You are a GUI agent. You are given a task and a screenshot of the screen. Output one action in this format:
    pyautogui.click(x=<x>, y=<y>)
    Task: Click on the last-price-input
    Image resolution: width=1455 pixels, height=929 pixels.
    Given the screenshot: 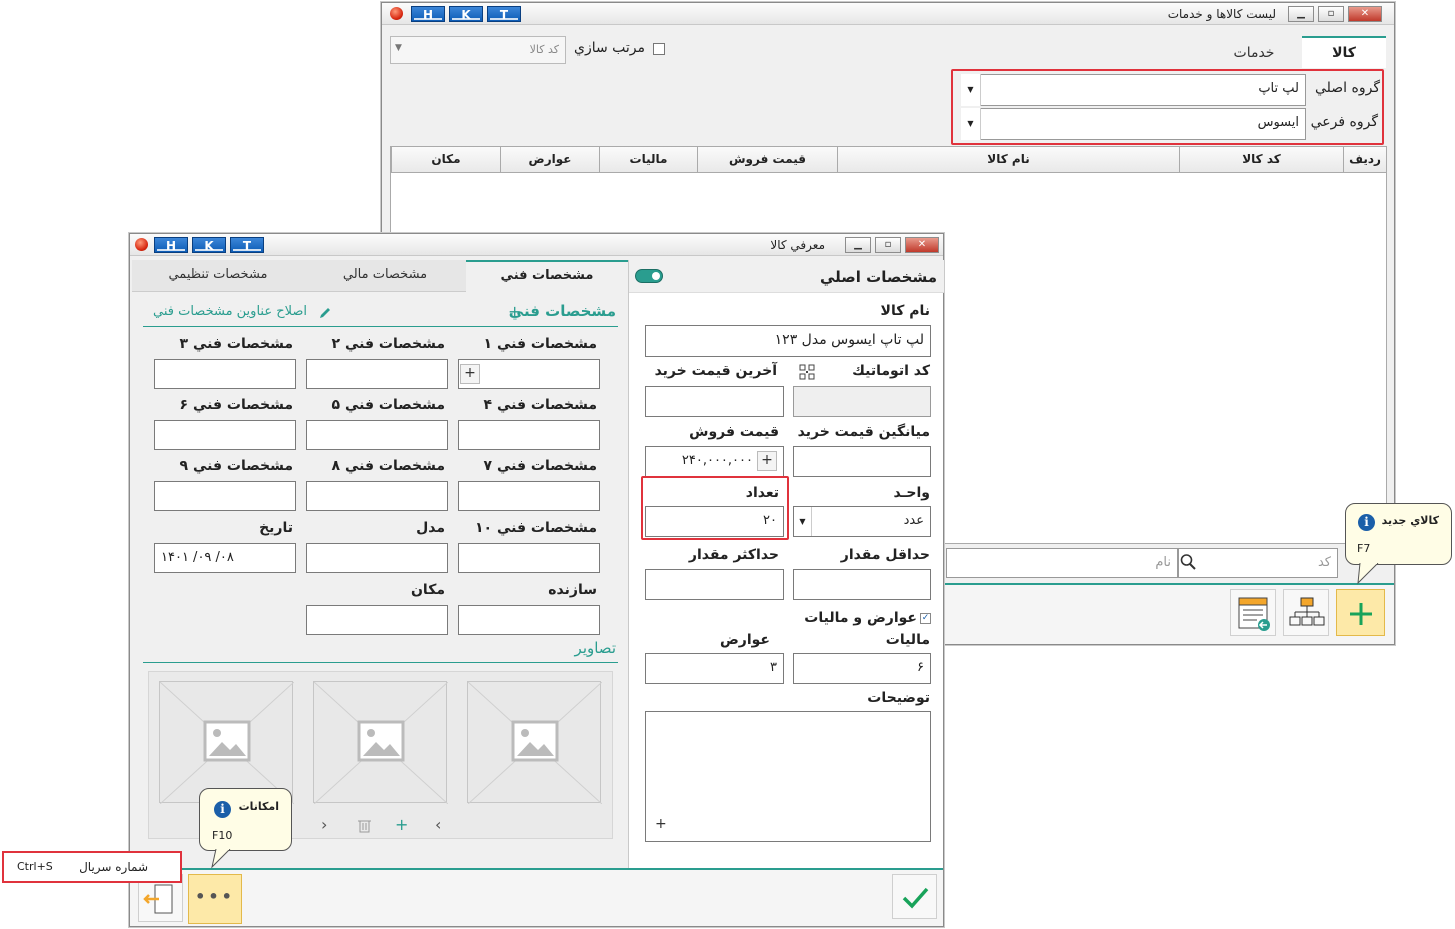 What is the action you would take?
    pyautogui.click(x=714, y=401)
    